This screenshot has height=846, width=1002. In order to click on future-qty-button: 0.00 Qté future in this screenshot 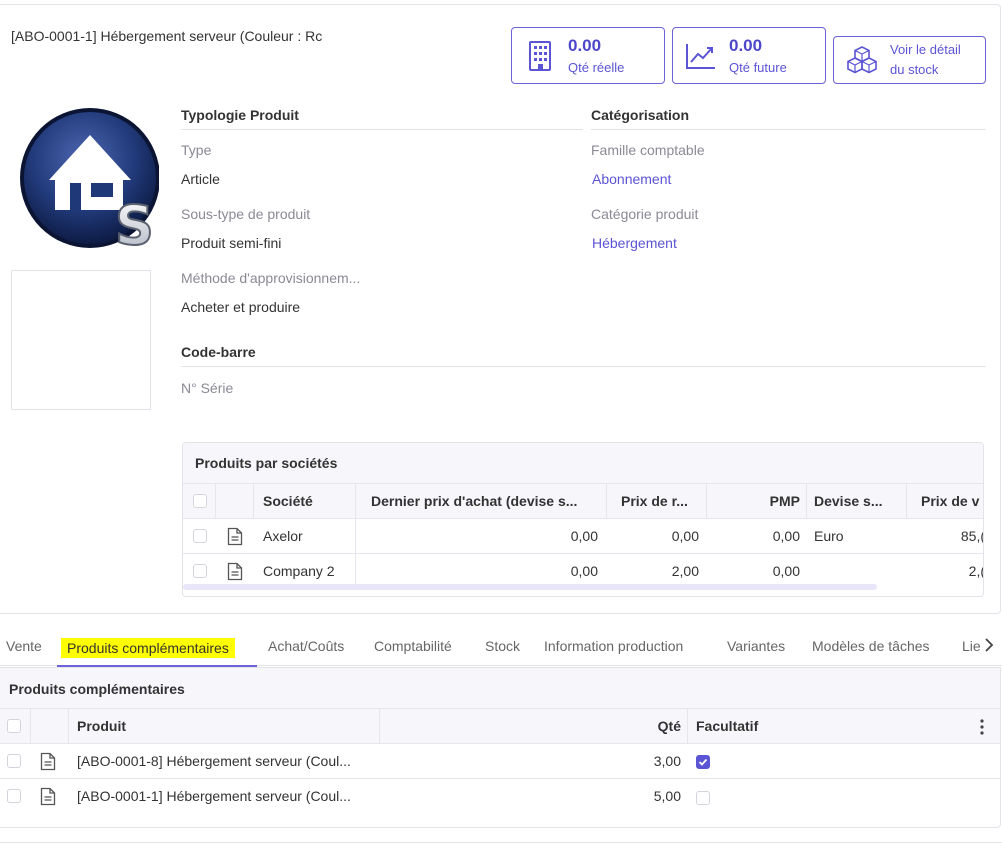, I will do `click(749, 55)`.